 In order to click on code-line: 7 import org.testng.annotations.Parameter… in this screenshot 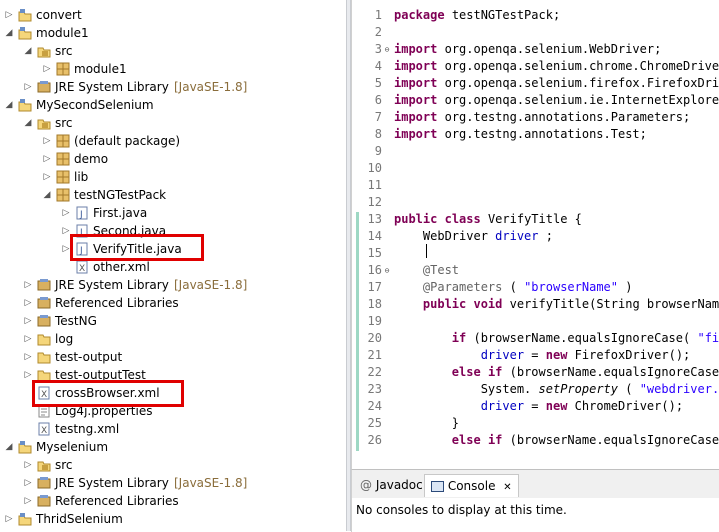, I will do `click(535, 117)`.